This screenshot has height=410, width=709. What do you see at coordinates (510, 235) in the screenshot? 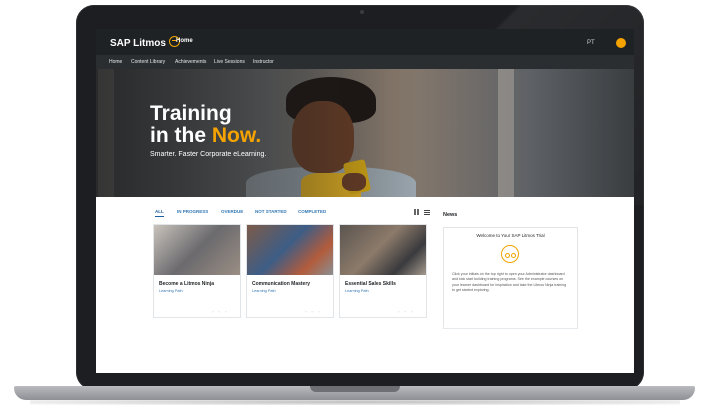
I see `news-card-title: Welcome to Your SAP Litmos Trial` at bounding box center [510, 235].